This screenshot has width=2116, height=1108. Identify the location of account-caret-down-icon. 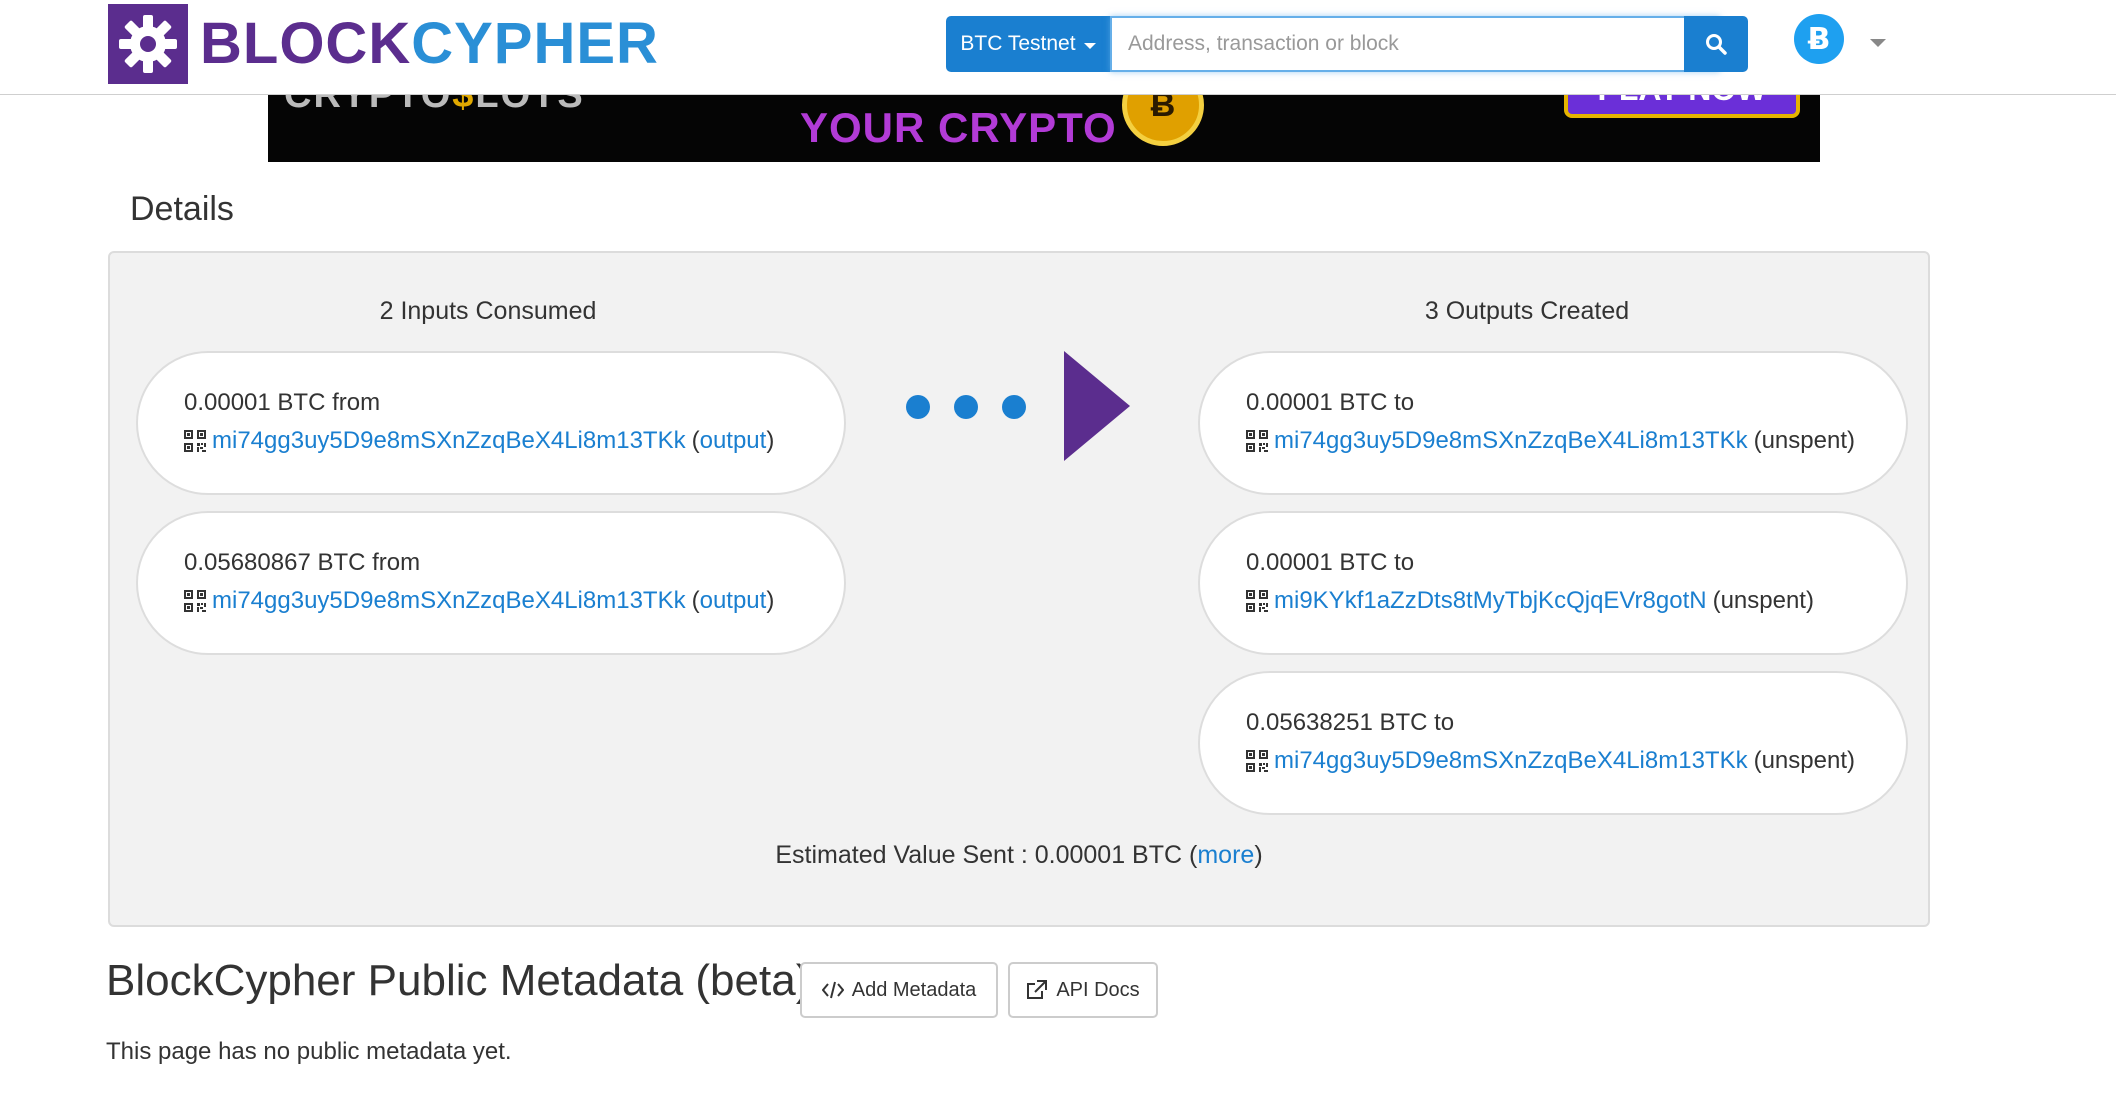
(1878, 43).